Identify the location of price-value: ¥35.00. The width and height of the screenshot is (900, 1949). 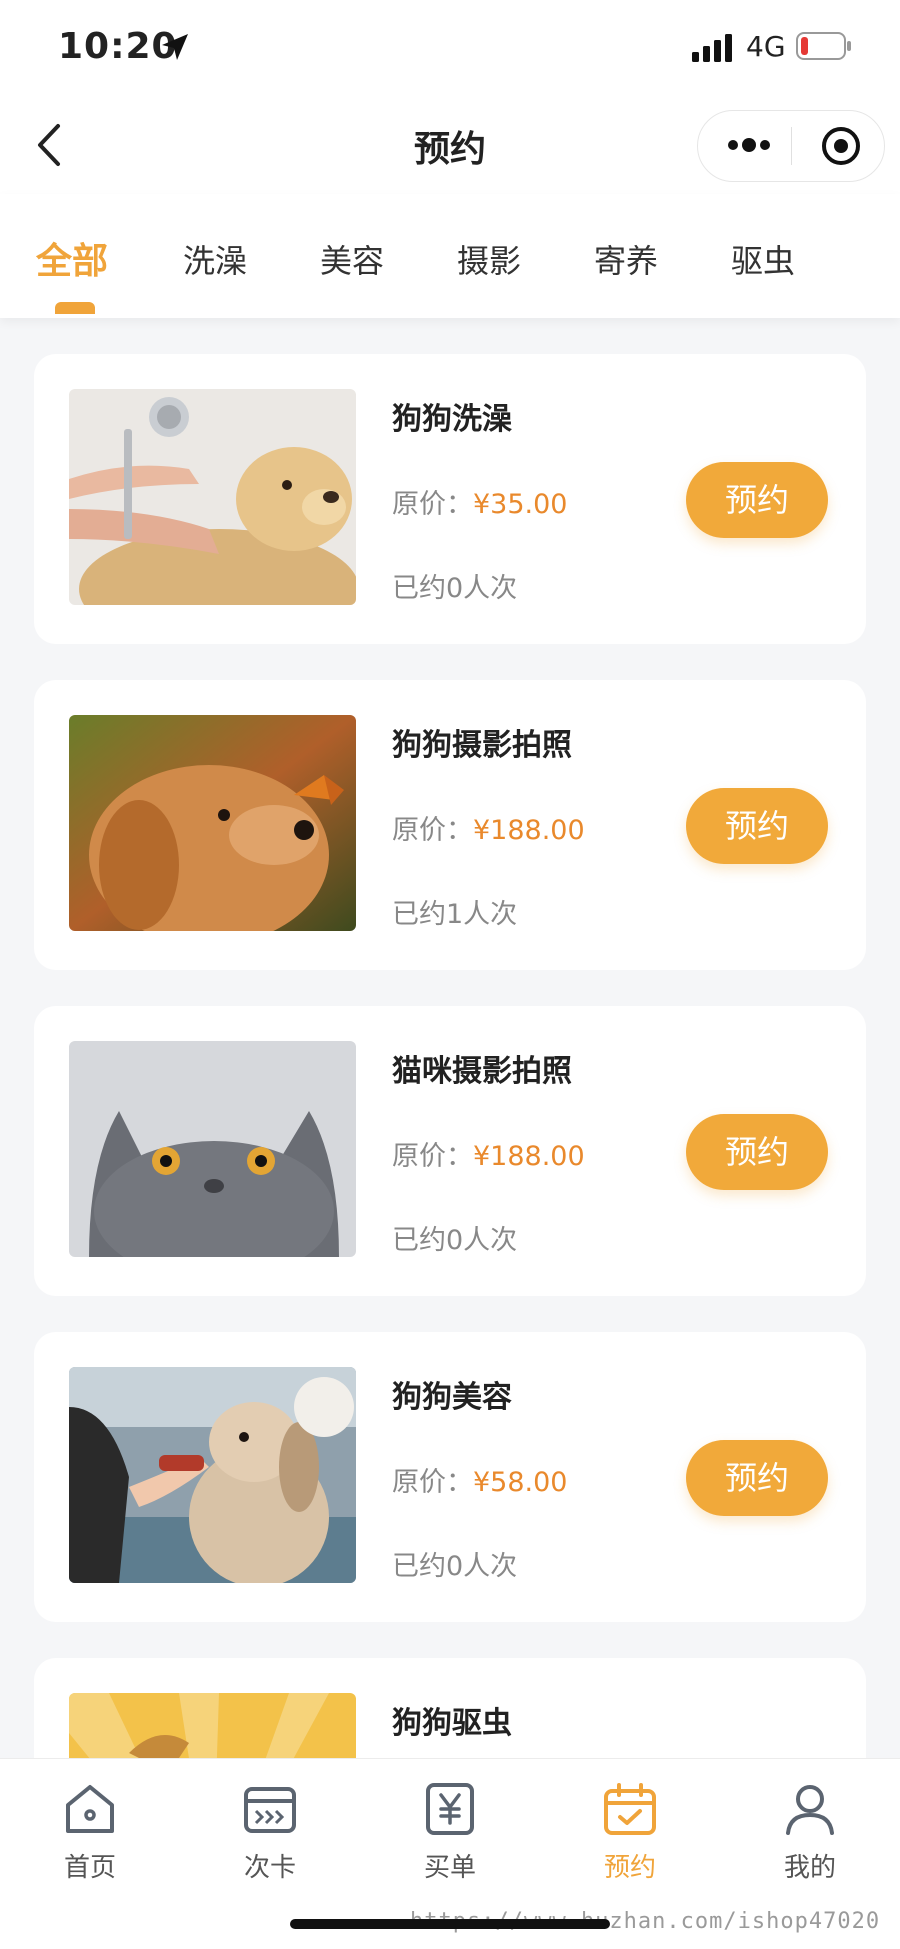
(520, 504).